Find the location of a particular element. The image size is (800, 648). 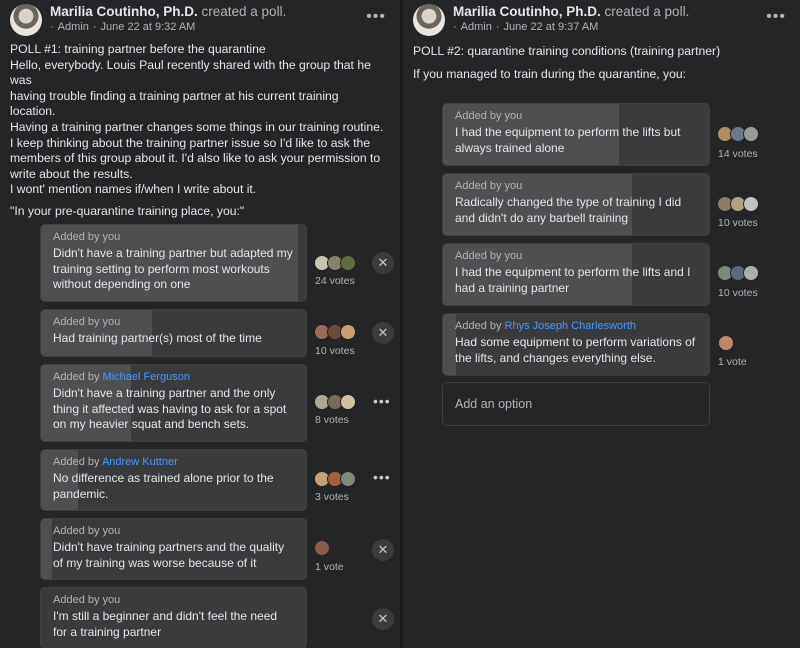

post-meta: · Admin · June 22 at 9:37 AM is located at coordinates (525, 27).